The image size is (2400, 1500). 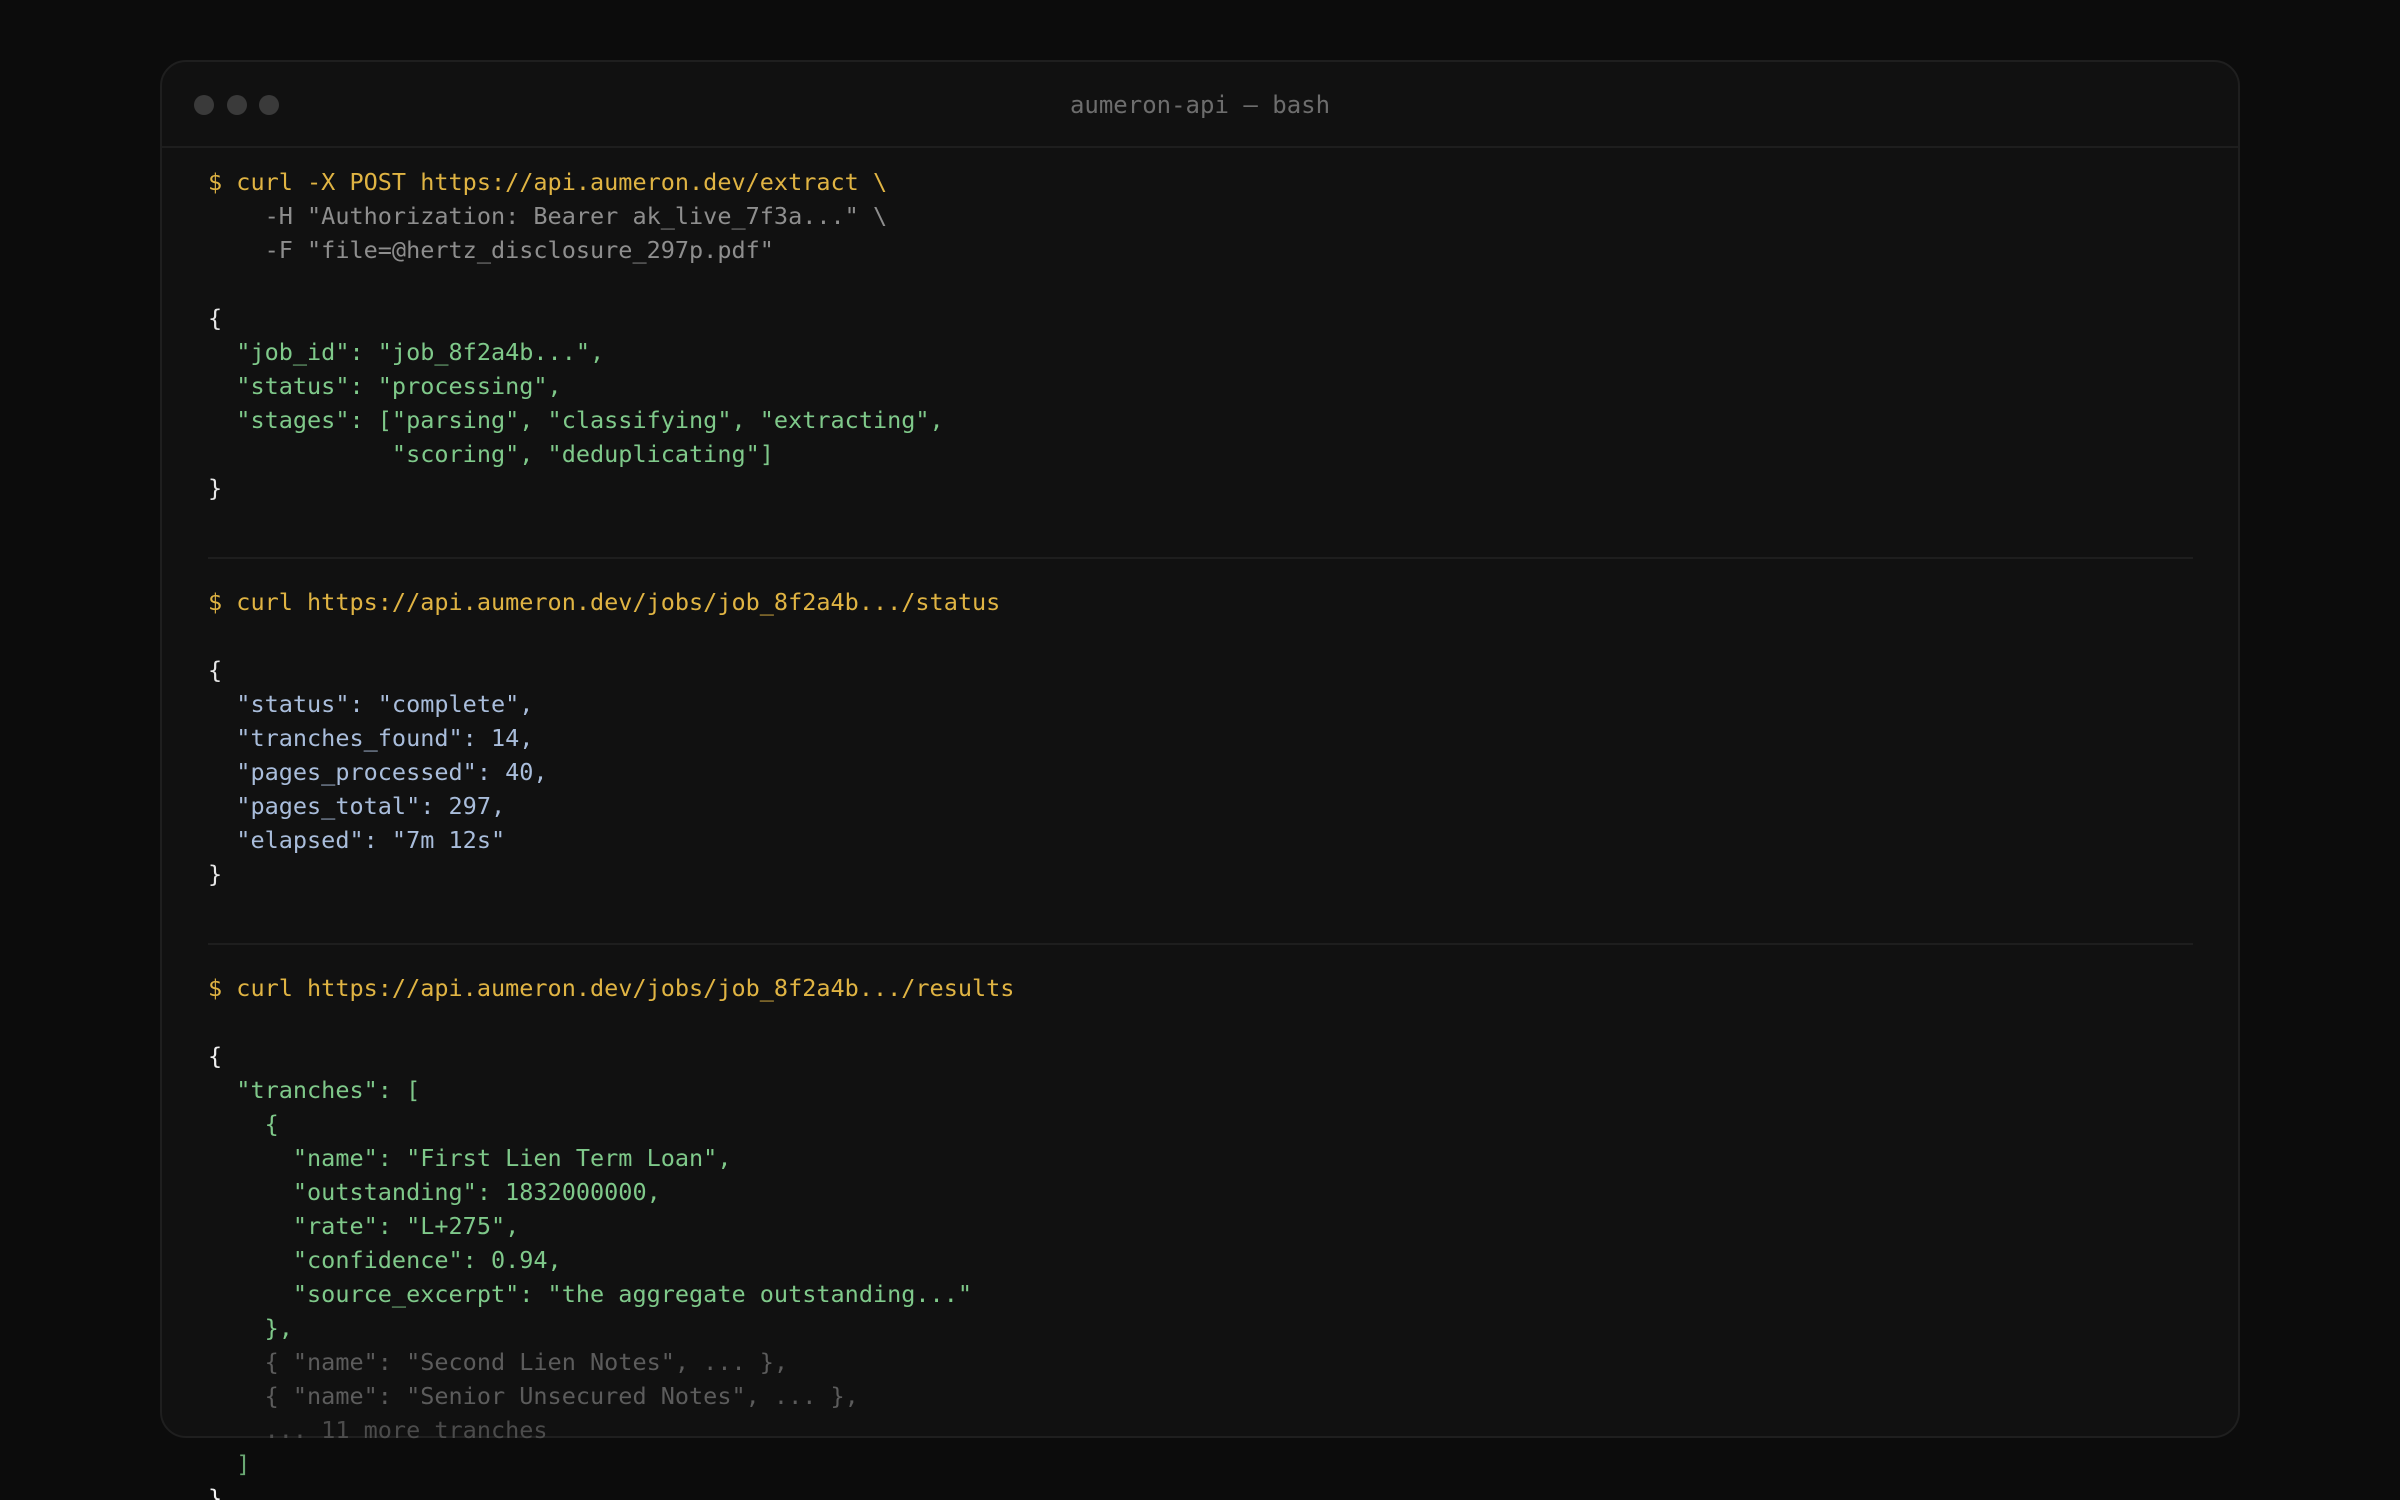 What do you see at coordinates (470, 1158) in the screenshot?
I see `json-line: "name": "First Lien Term Loan",` at bounding box center [470, 1158].